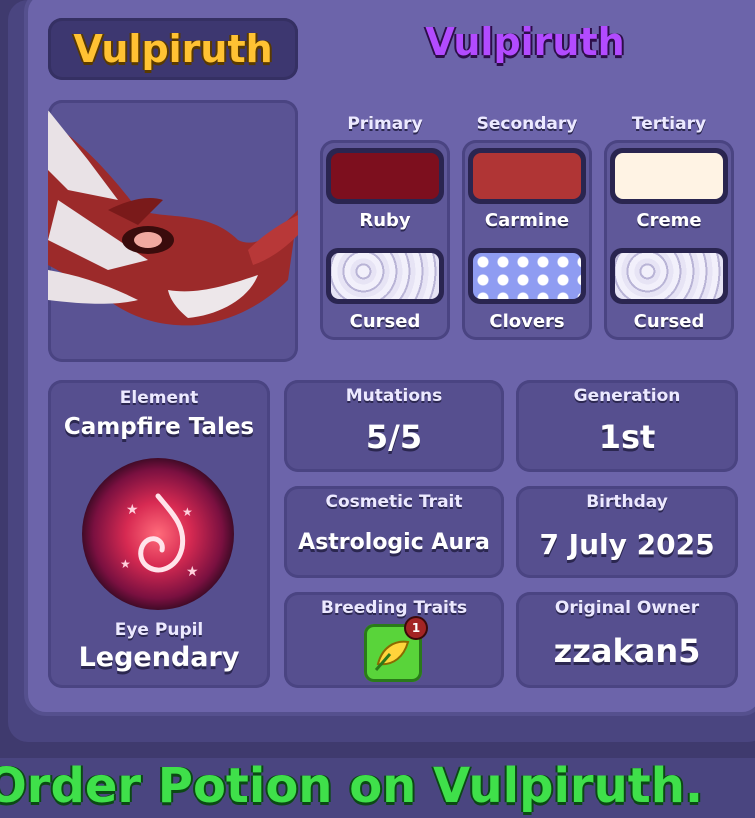 The image size is (755, 818). What do you see at coordinates (627, 437) in the screenshot?
I see `generation-value: 1st` at bounding box center [627, 437].